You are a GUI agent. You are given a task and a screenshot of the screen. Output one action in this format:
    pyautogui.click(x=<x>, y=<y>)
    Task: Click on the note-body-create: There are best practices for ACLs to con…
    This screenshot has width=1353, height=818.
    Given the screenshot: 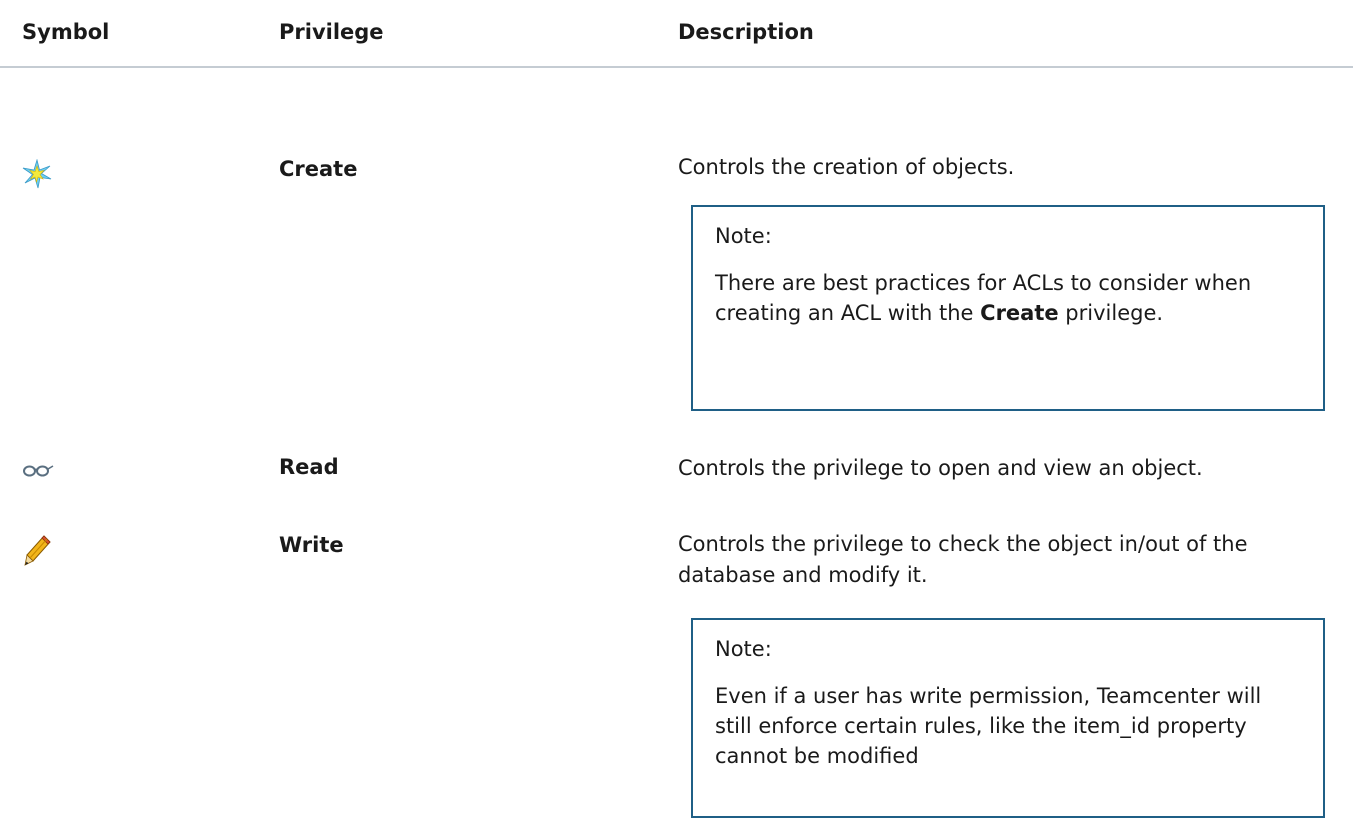 What is the action you would take?
    pyautogui.click(x=1008, y=298)
    